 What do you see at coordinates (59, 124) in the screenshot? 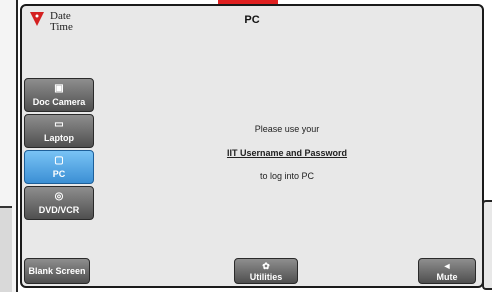
I see `laptop-icon: ▭` at bounding box center [59, 124].